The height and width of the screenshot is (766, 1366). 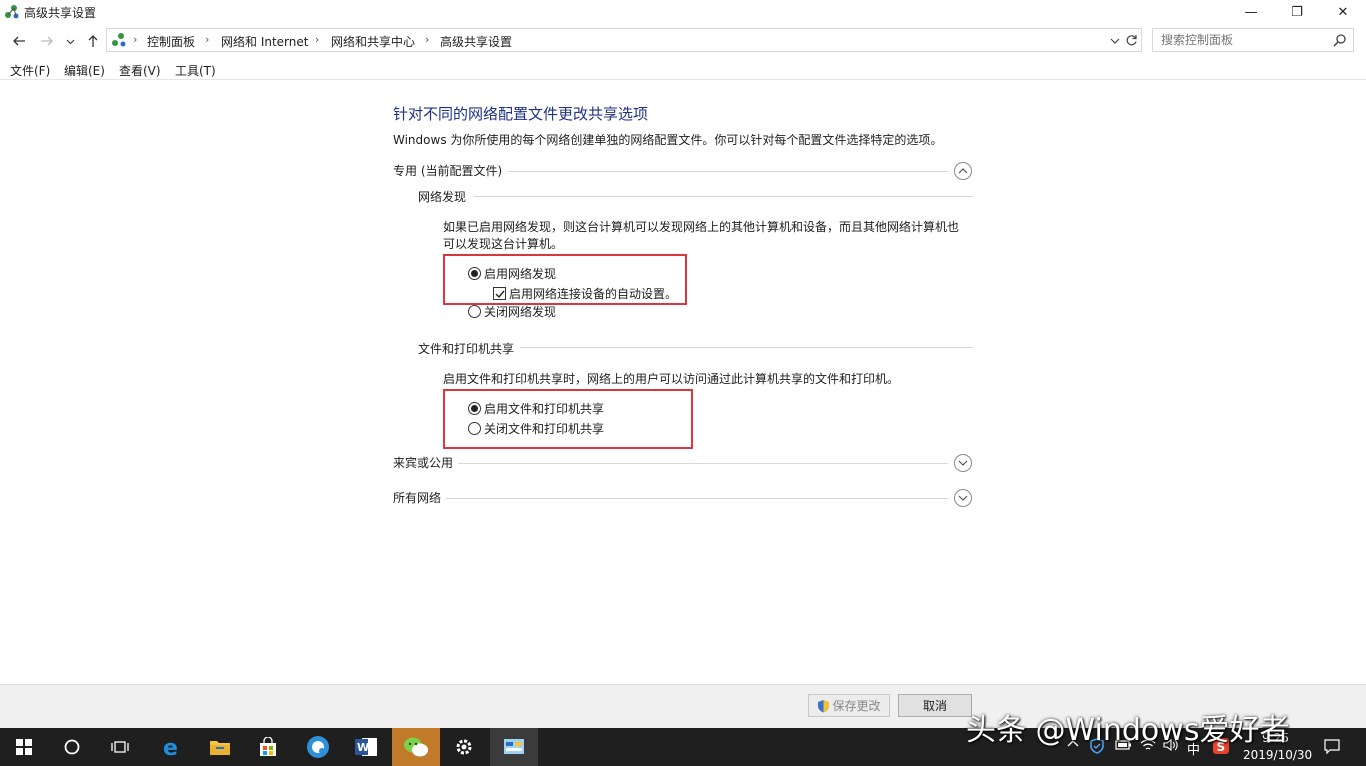 I want to click on file-sharing-on-label: 启用文件和打印机共享, so click(x=544, y=409).